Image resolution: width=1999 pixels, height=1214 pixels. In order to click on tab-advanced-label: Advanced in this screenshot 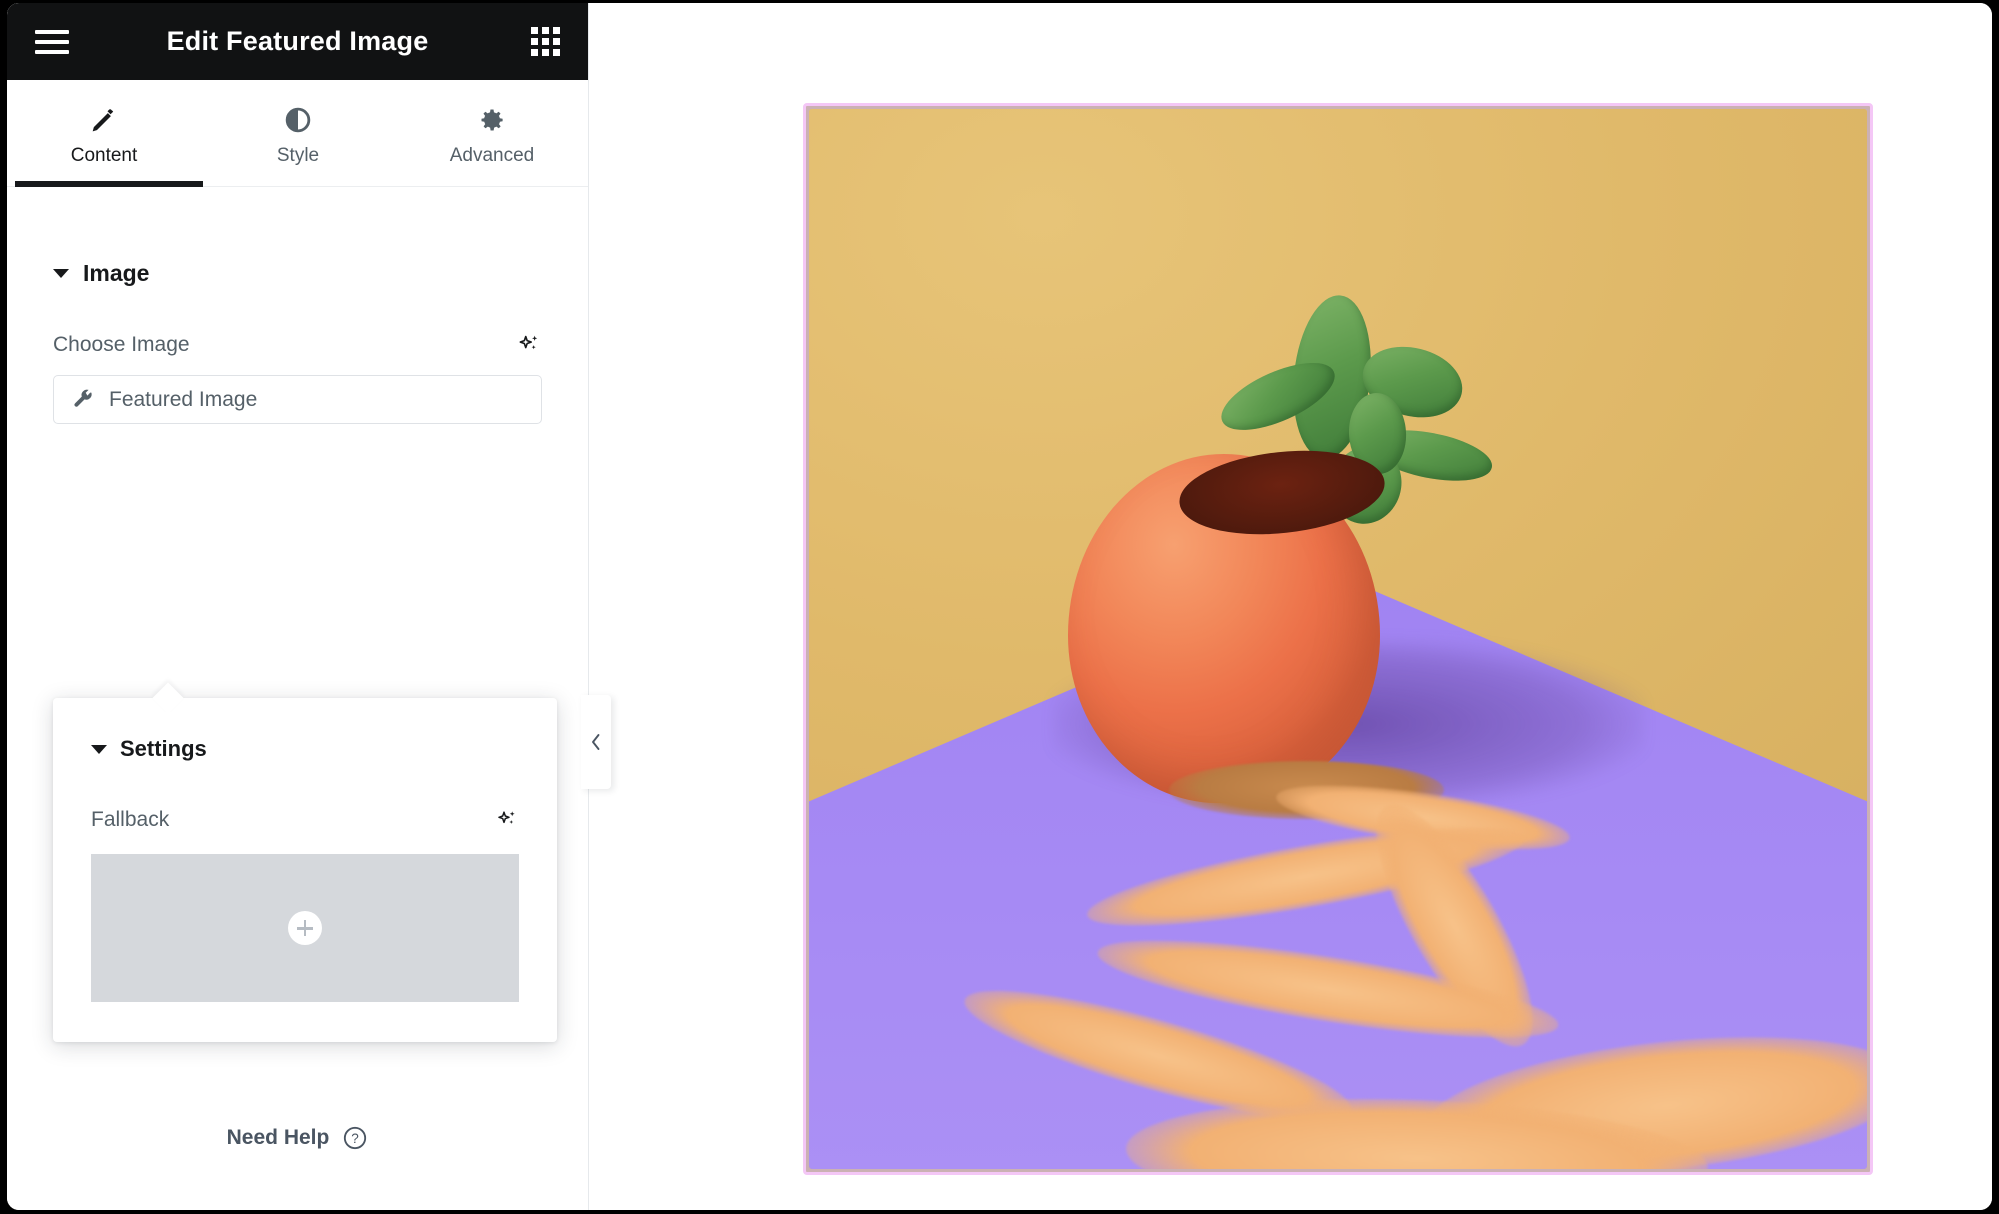, I will do `click(492, 155)`.